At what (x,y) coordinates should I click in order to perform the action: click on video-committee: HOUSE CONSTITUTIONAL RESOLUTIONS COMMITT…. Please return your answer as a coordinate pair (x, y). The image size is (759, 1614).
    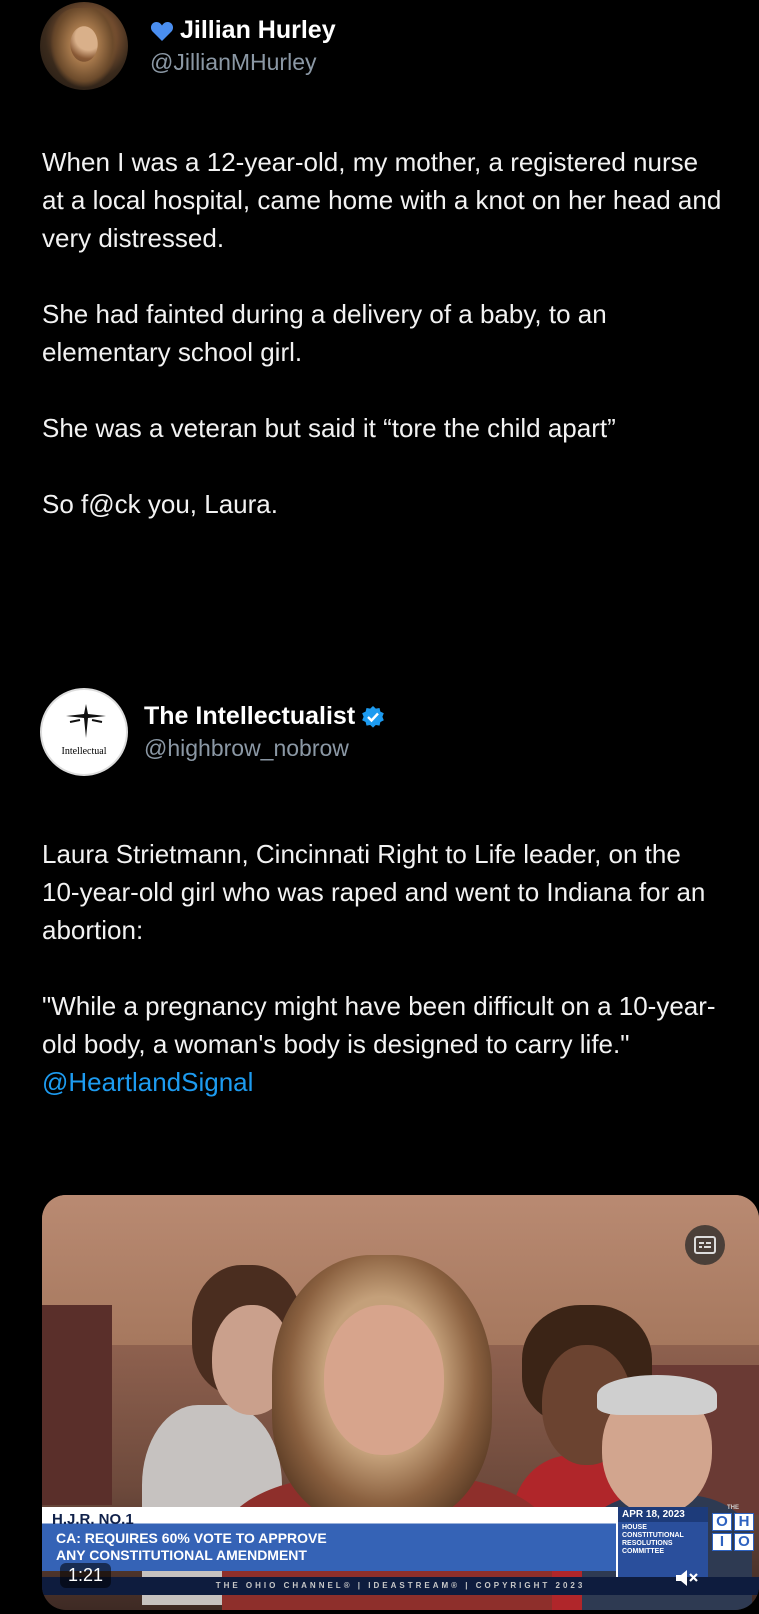
    Looking at the image, I should click on (653, 1539).